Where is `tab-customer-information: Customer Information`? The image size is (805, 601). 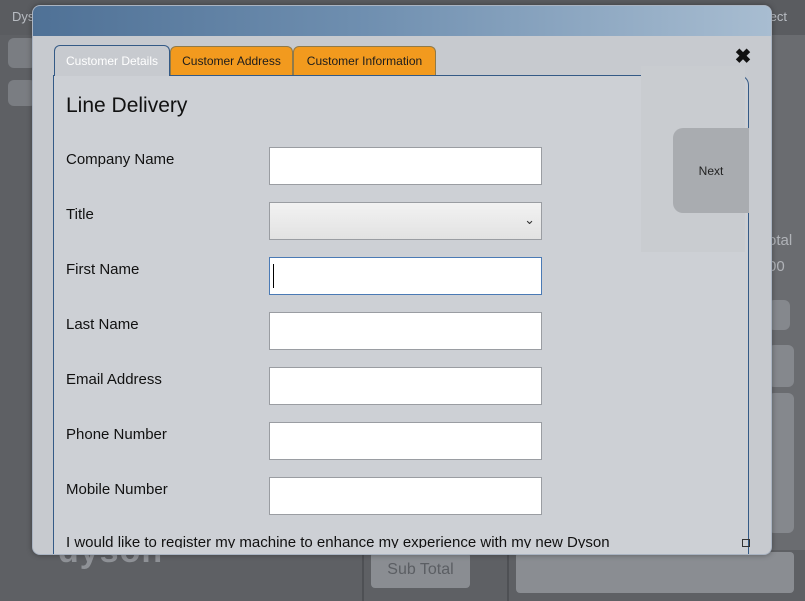
tab-customer-information: Customer Information is located at coordinates (364, 60).